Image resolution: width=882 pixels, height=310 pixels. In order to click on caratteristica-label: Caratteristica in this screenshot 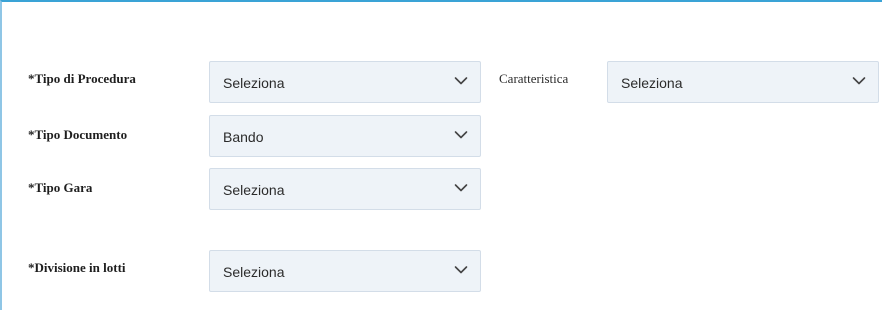, I will do `click(534, 78)`.